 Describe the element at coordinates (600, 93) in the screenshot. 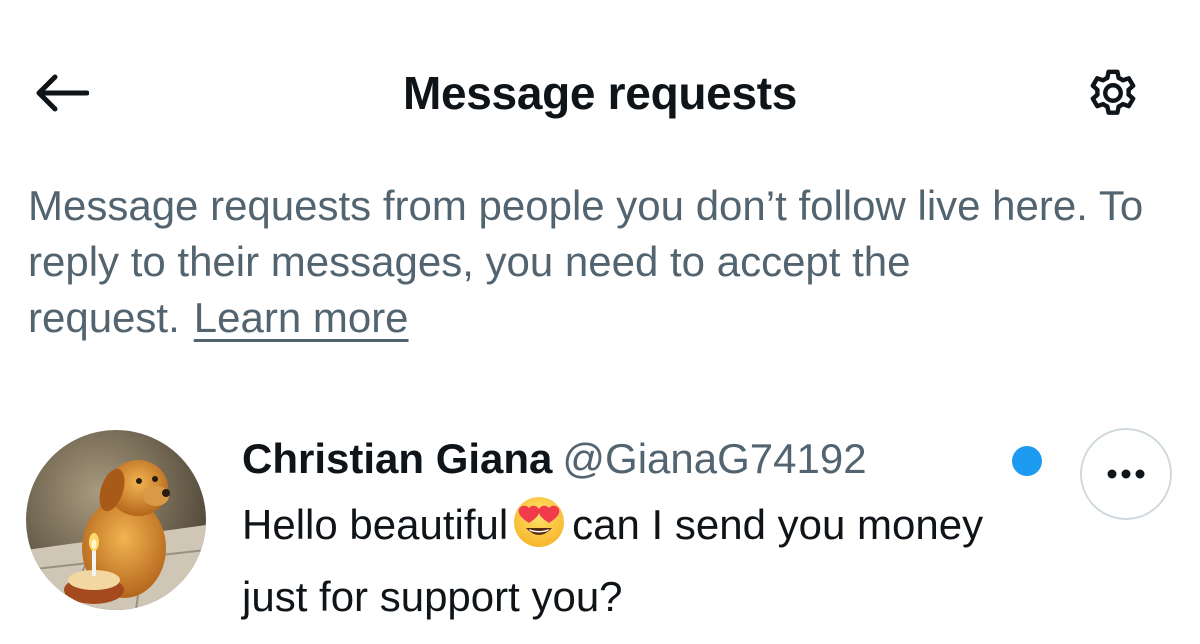

I see `page-title: Message requests` at that location.